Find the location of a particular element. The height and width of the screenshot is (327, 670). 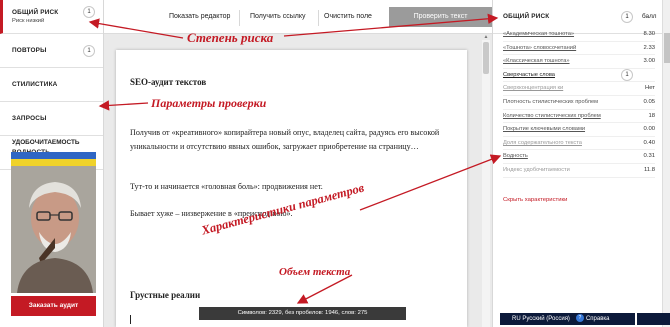

unit-label: балл is located at coordinates (649, 16).